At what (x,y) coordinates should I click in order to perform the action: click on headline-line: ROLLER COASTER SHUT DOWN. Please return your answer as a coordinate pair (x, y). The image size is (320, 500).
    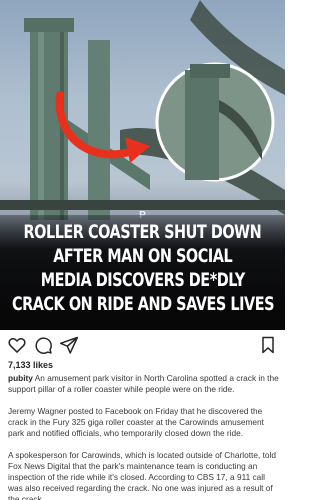
    Looking at the image, I should click on (142, 232).